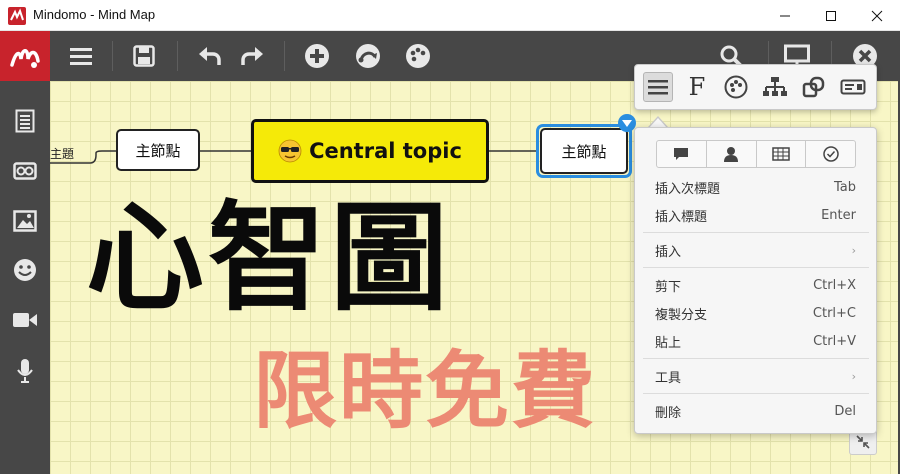 The image size is (900, 474). I want to click on menu-item-label: 插入標題, so click(681, 217).